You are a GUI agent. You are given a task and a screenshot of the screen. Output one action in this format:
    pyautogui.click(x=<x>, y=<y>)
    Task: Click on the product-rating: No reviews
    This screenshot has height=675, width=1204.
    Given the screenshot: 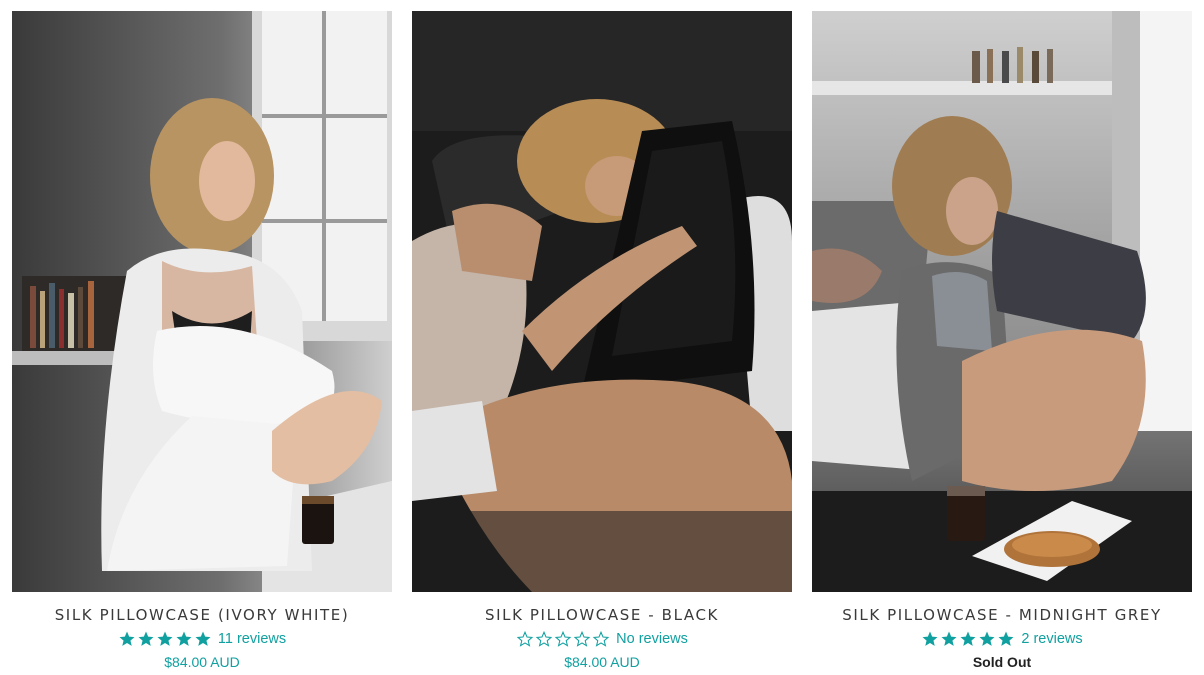 What is the action you would take?
    pyautogui.click(x=602, y=639)
    